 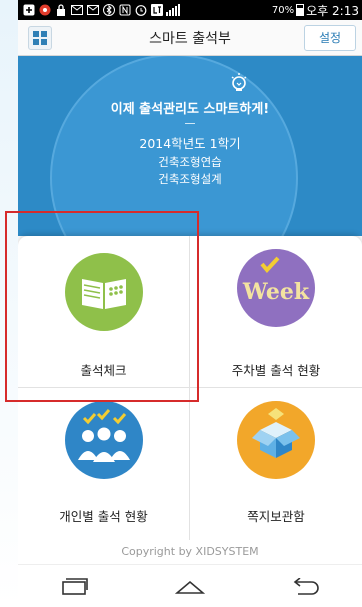 I want to click on individual-status-label: 개인별 출석 현황, so click(x=103, y=516).